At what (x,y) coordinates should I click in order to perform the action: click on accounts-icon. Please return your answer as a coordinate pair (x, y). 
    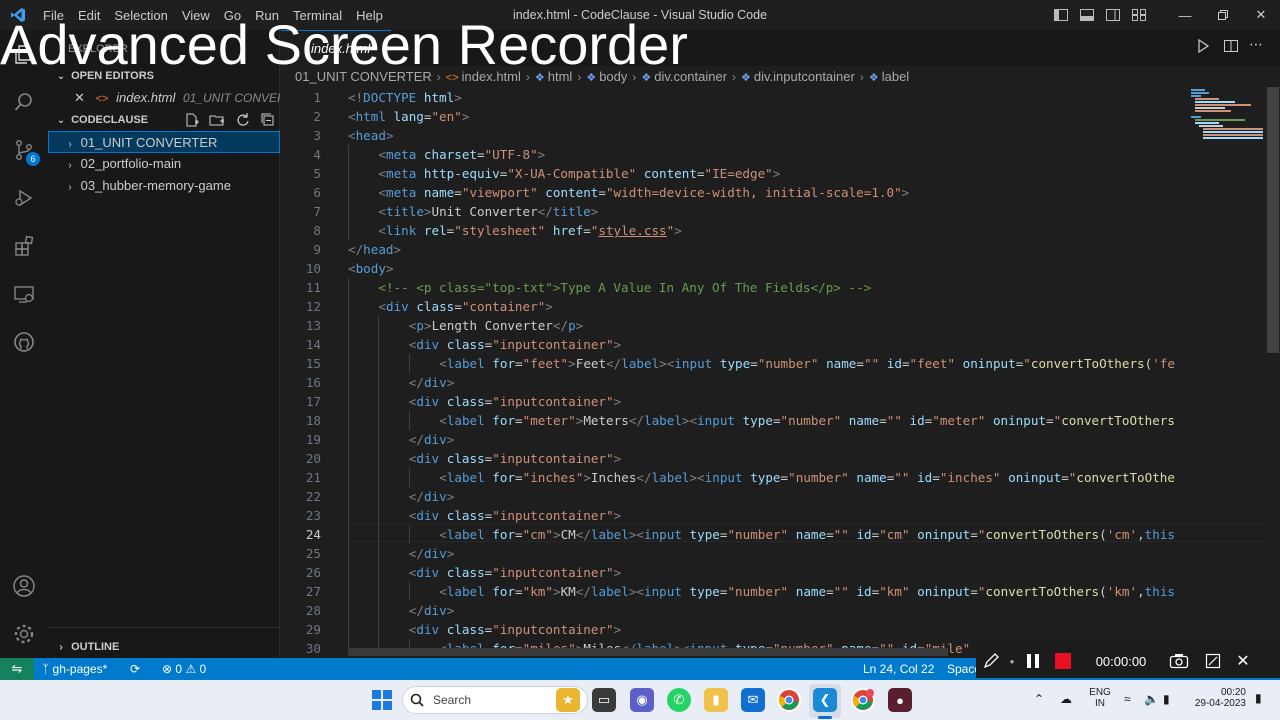
    Looking at the image, I should click on (24, 586).